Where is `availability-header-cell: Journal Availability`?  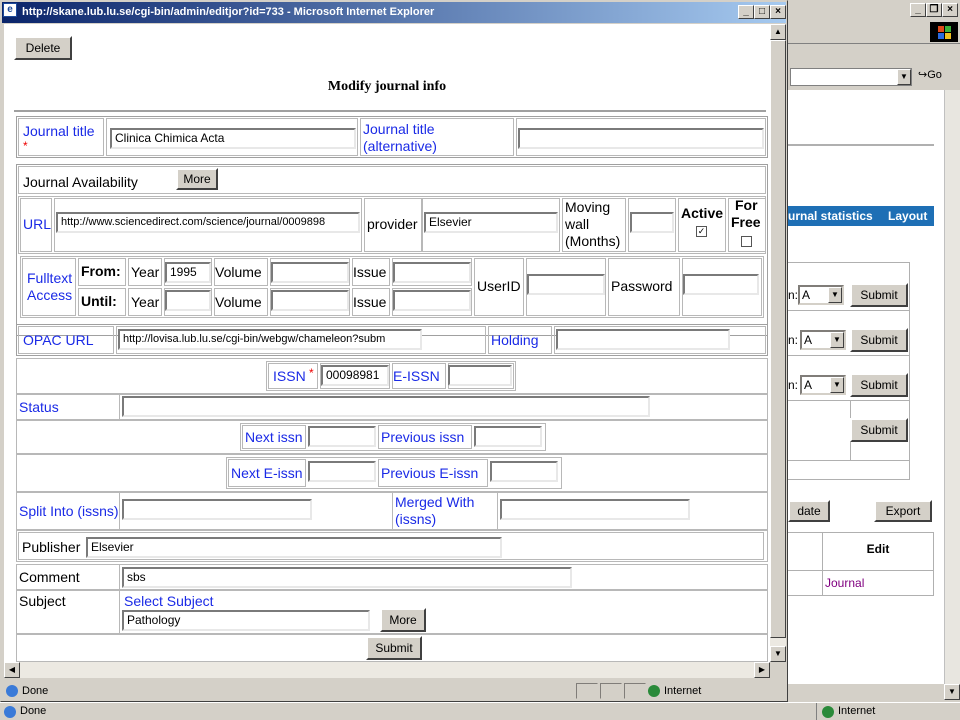
availability-header-cell: Journal Availability is located at coordinates (392, 180).